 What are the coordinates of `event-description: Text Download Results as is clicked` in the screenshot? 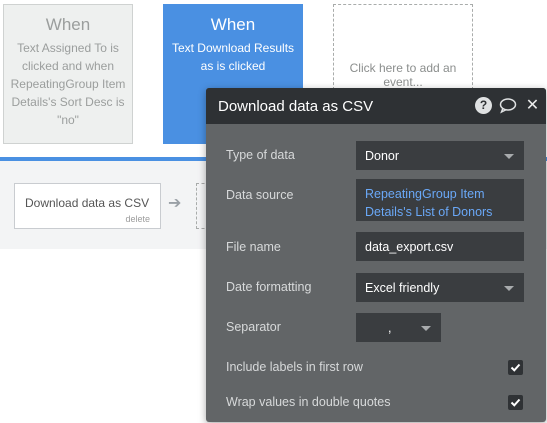 It's located at (233, 57).